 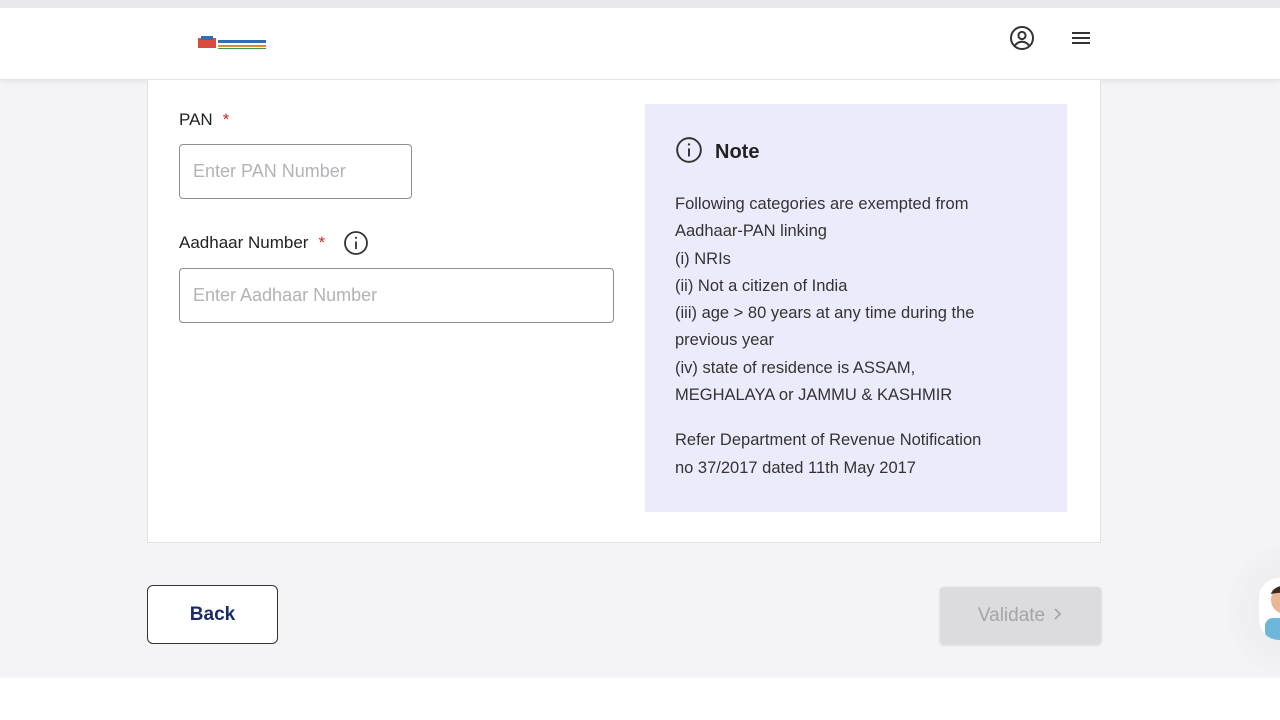 What do you see at coordinates (1022, 38) in the screenshot?
I see `account-circle-icon` at bounding box center [1022, 38].